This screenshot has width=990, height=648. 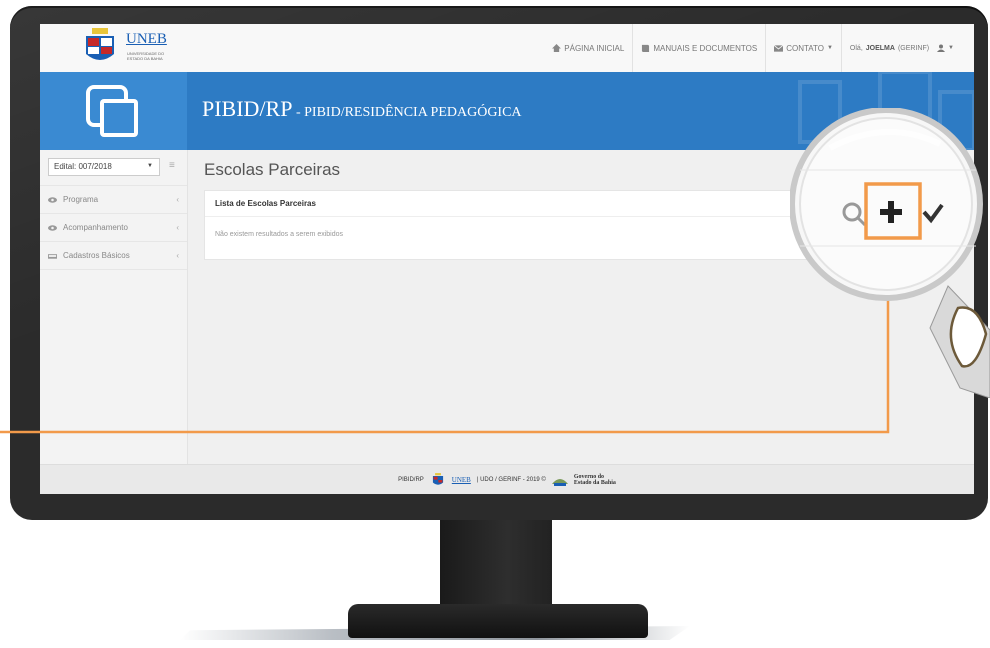 I want to click on panel-title: Lista de Escolas Parceiras, so click(x=535, y=204).